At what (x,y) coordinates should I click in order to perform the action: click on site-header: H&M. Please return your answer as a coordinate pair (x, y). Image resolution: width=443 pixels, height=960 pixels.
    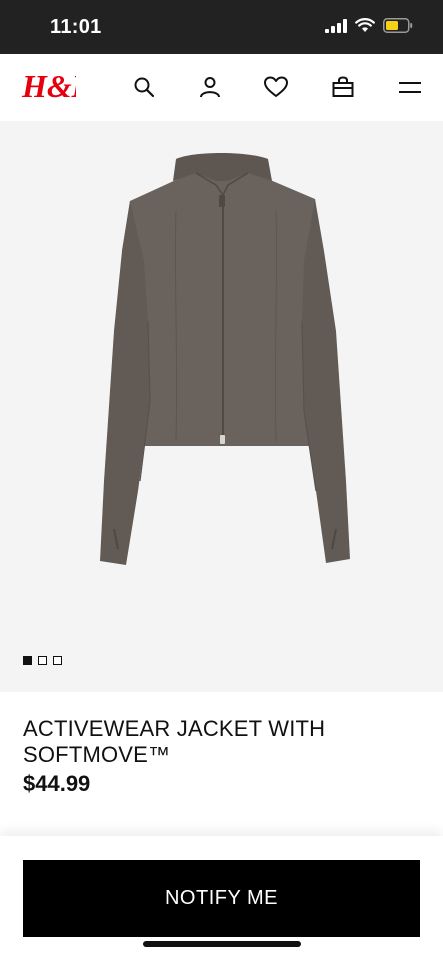
    Looking at the image, I should click on (221, 87).